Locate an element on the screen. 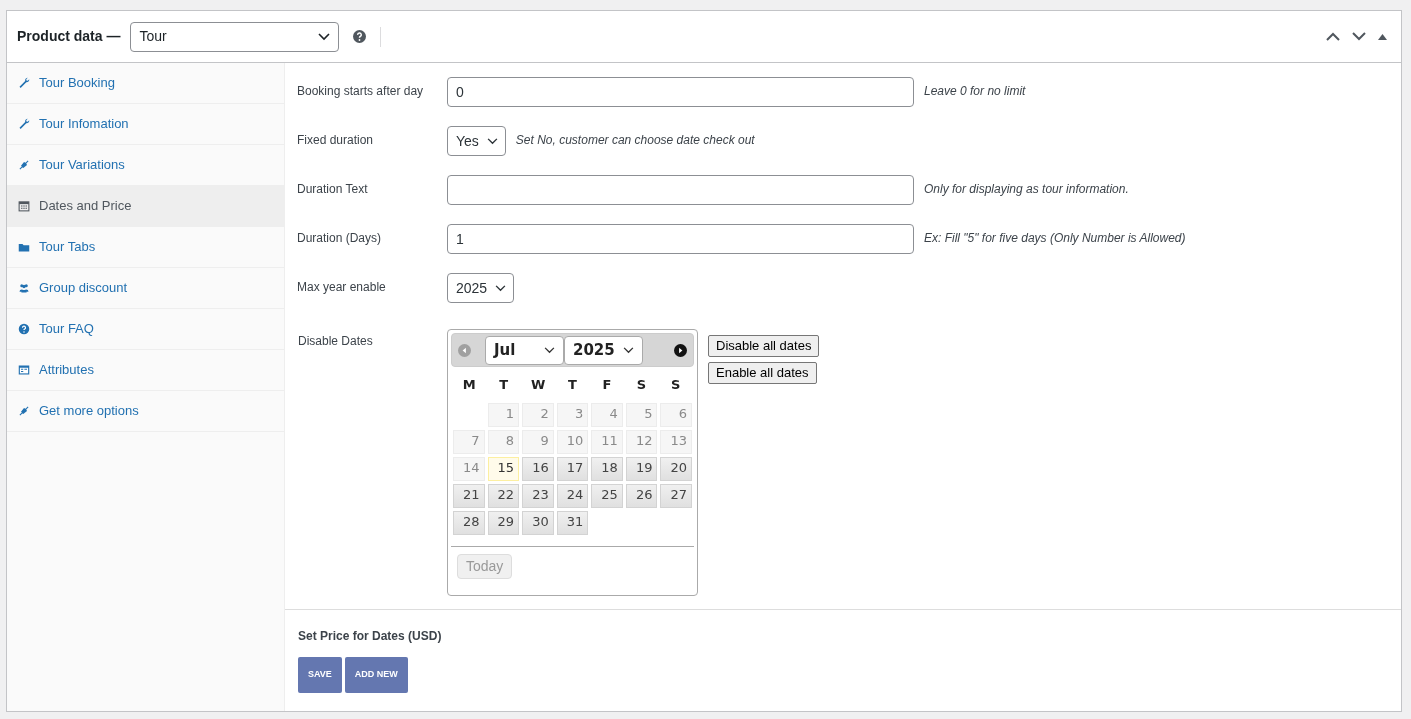  calendar-day: 29 is located at coordinates (503, 523).